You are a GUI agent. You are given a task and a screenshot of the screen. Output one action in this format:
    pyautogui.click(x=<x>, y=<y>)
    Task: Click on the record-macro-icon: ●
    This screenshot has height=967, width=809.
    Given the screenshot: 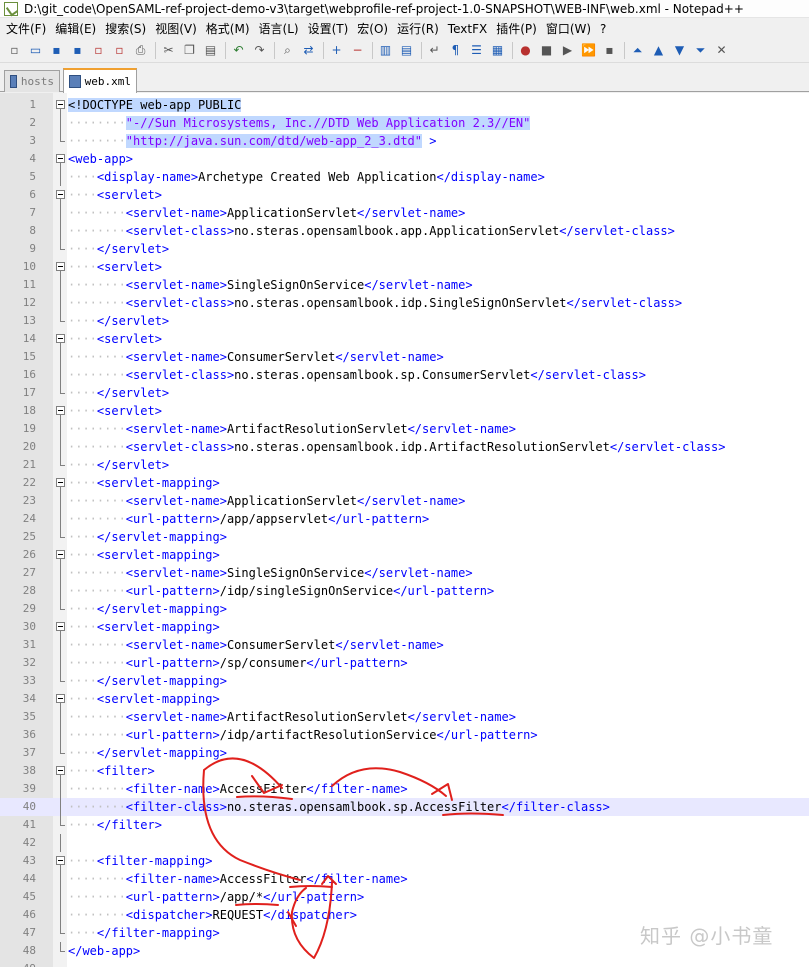 What is the action you would take?
    pyautogui.click(x=525, y=50)
    